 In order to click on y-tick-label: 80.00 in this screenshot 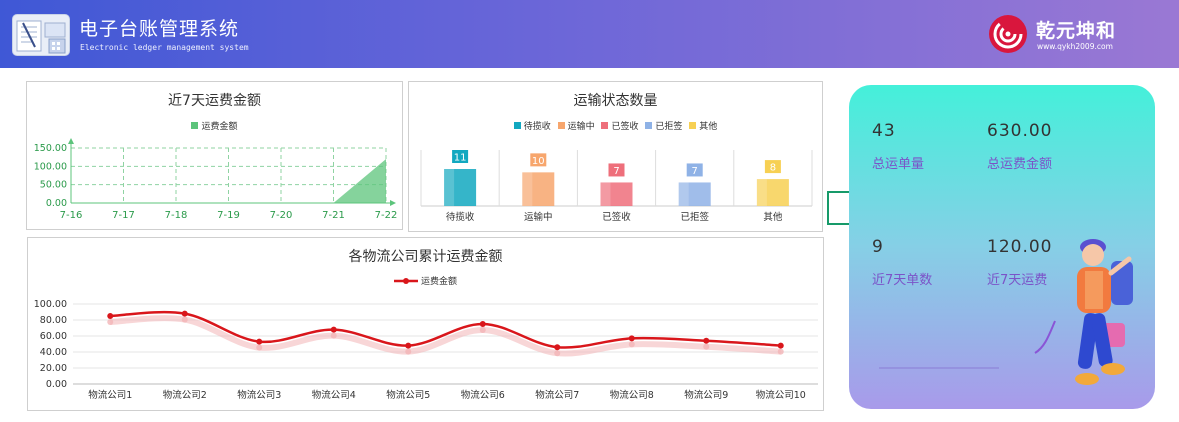, I will do `click(53, 320)`.